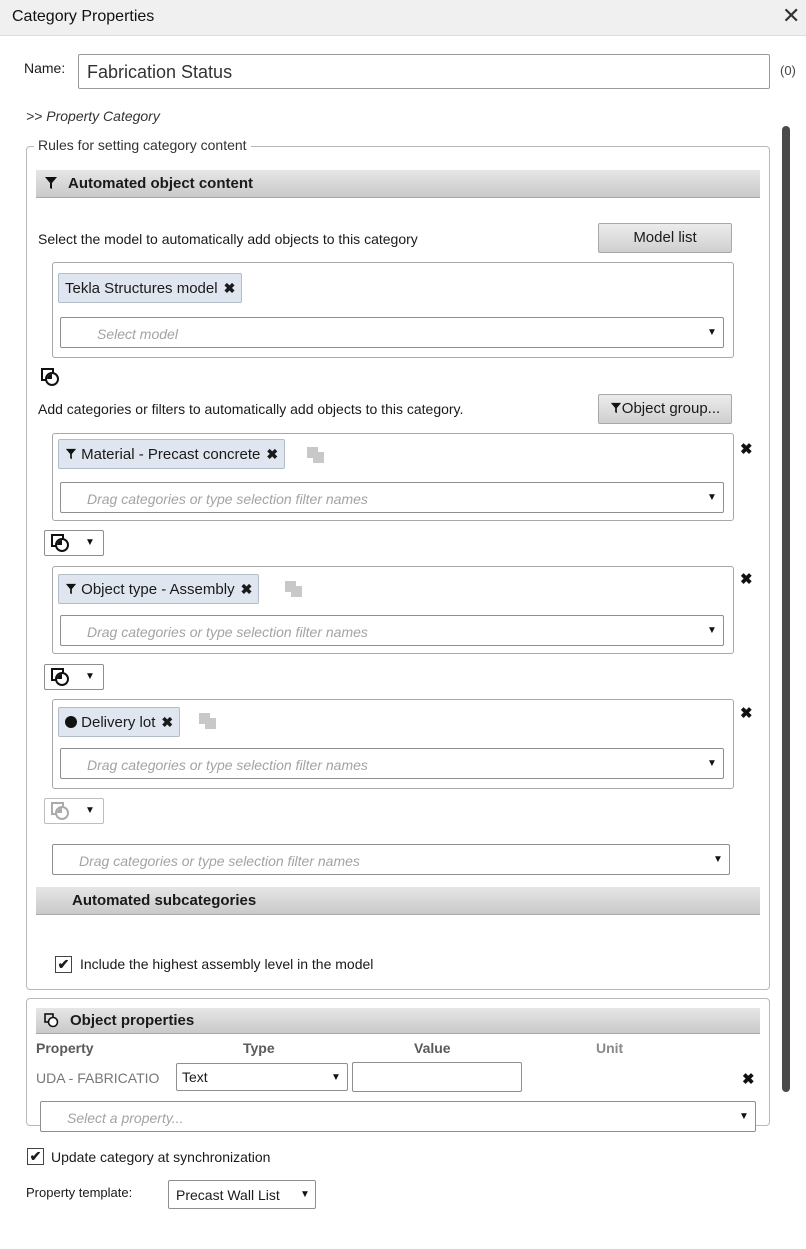 The height and width of the screenshot is (1249, 806). Describe the element at coordinates (195, 1077) in the screenshot. I see `type-select-value: Text` at that location.